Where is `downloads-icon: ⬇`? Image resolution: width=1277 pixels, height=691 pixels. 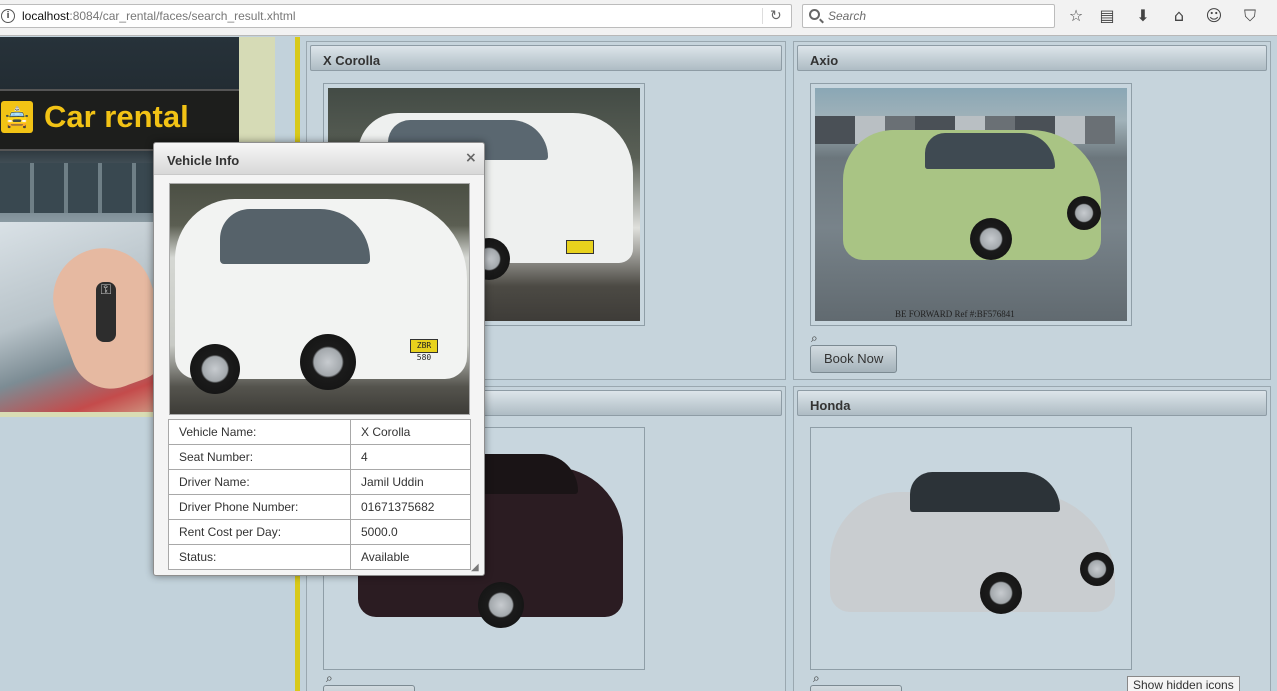 downloads-icon: ⬇ is located at coordinates (1143, 16).